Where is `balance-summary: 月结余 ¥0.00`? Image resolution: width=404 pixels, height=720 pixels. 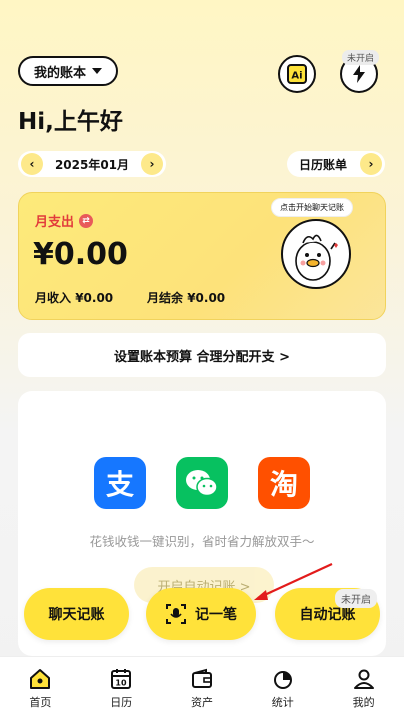 balance-summary: 月结余 ¥0.00 is located at coordinates (186, 297).